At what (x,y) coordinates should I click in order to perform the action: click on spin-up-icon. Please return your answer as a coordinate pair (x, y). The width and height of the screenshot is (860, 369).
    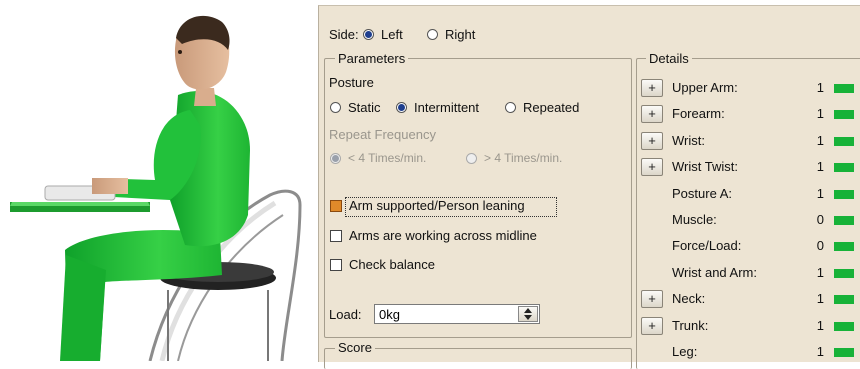
    Looking at the image, I should click on (528, 310).